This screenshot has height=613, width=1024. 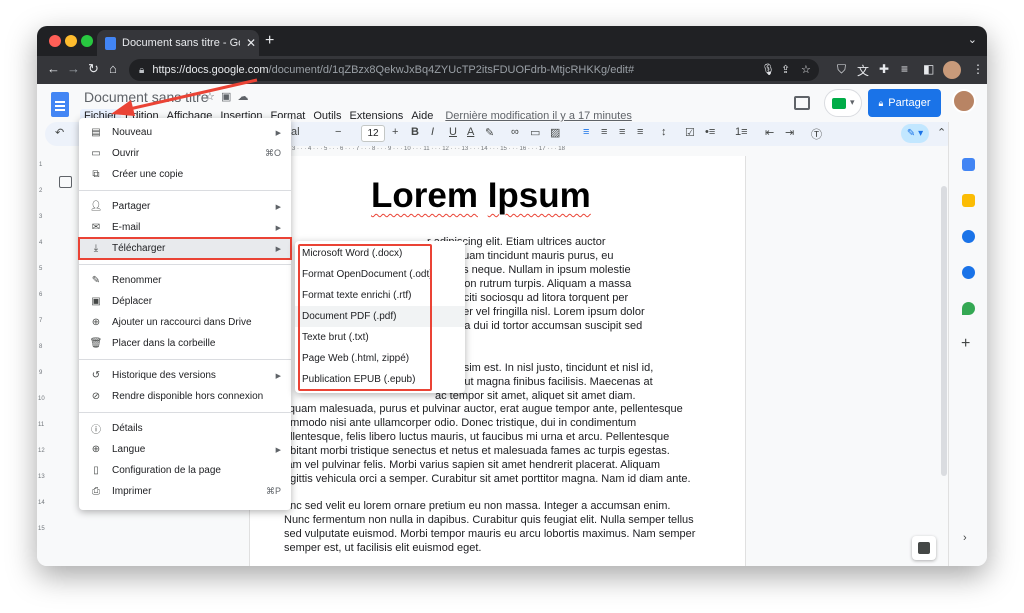 What do you see at coordinates (269, 41) in the screenshot?
I see `new-tab-button: +` at bounding box center [269, 41].